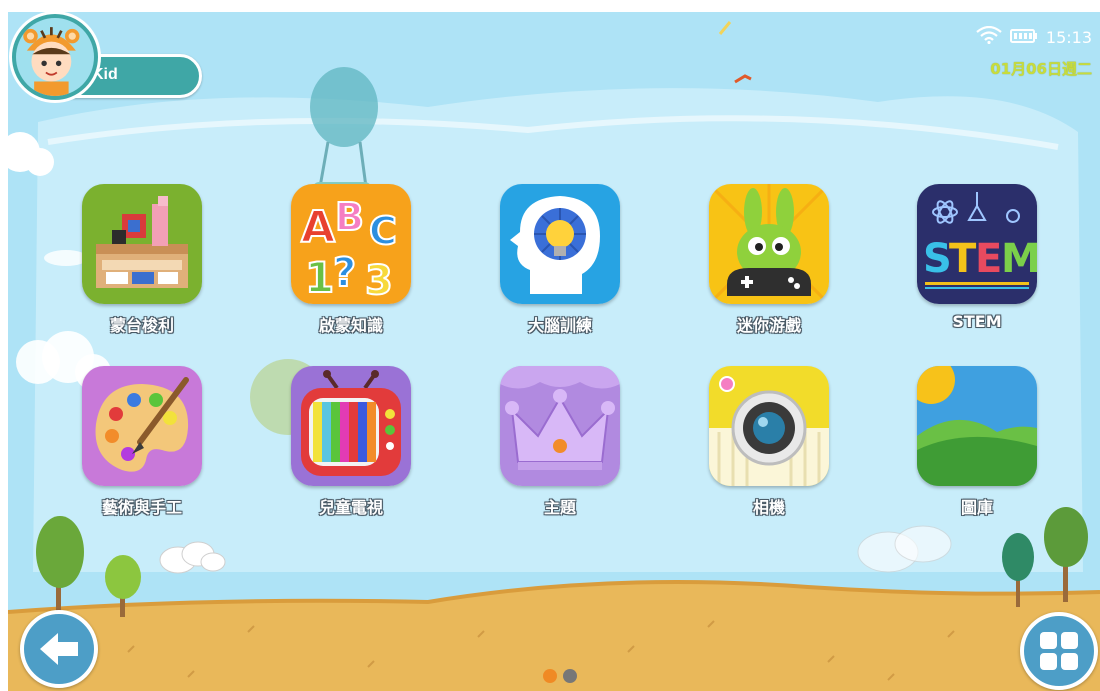 This screenshot has width=1100, height=691. What do you see at coordinates (349, 217) in the screenshot?
I see `svg-text: B` at bounding box center [349, 217].